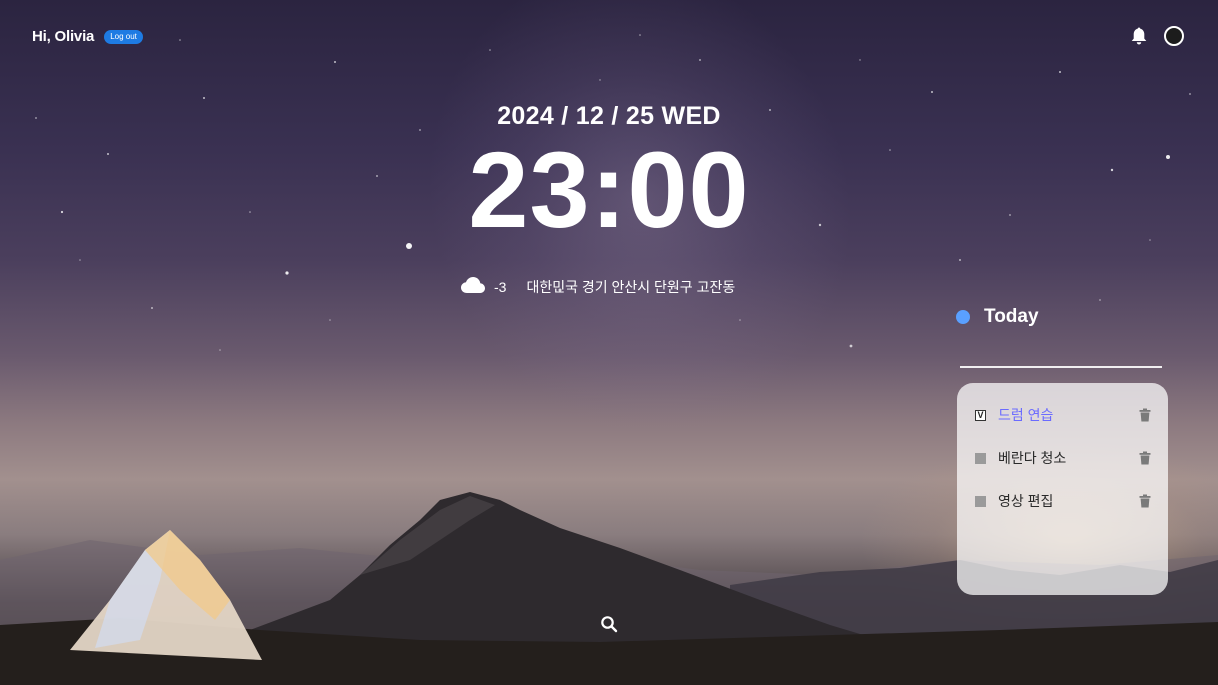 The image size is (1218, 685). What do you see at coordinates (1011, 316) in the screenshot?
I see `today-title: Today` at bounding box center [1011, 316].